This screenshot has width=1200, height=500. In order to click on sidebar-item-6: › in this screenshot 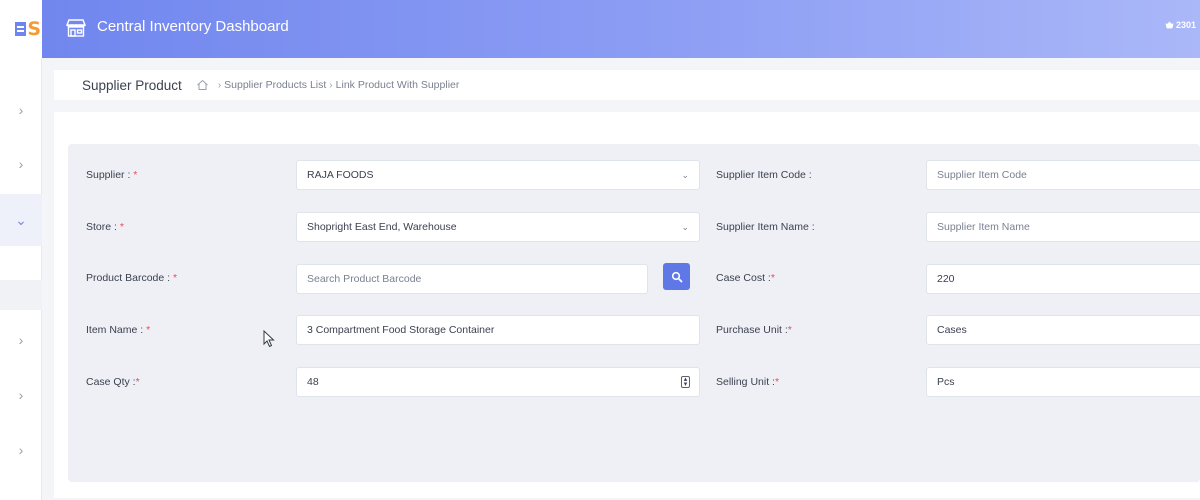, I will do `click(21, 450)`.